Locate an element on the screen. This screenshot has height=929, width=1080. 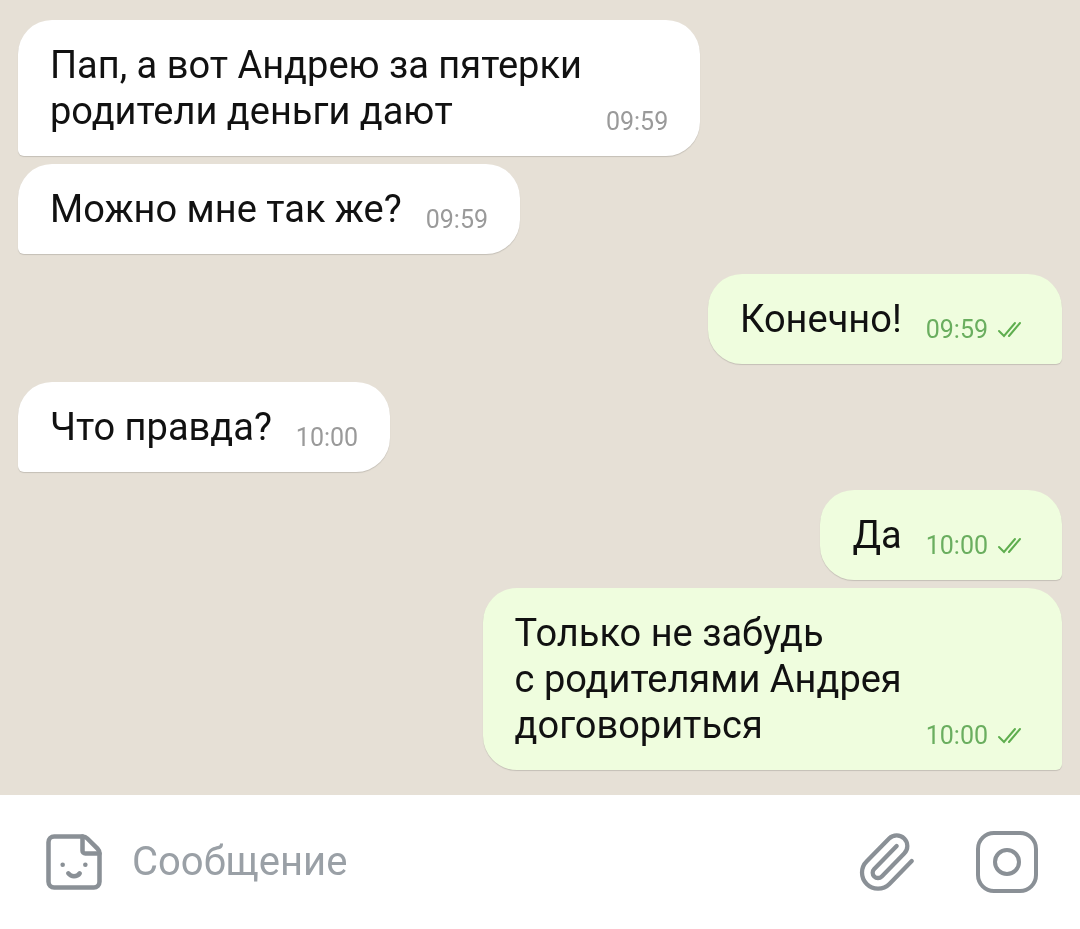
message-text: Пап, а вот Андрею за пятерки родители деньги дают is located at coordinates (316, 88).